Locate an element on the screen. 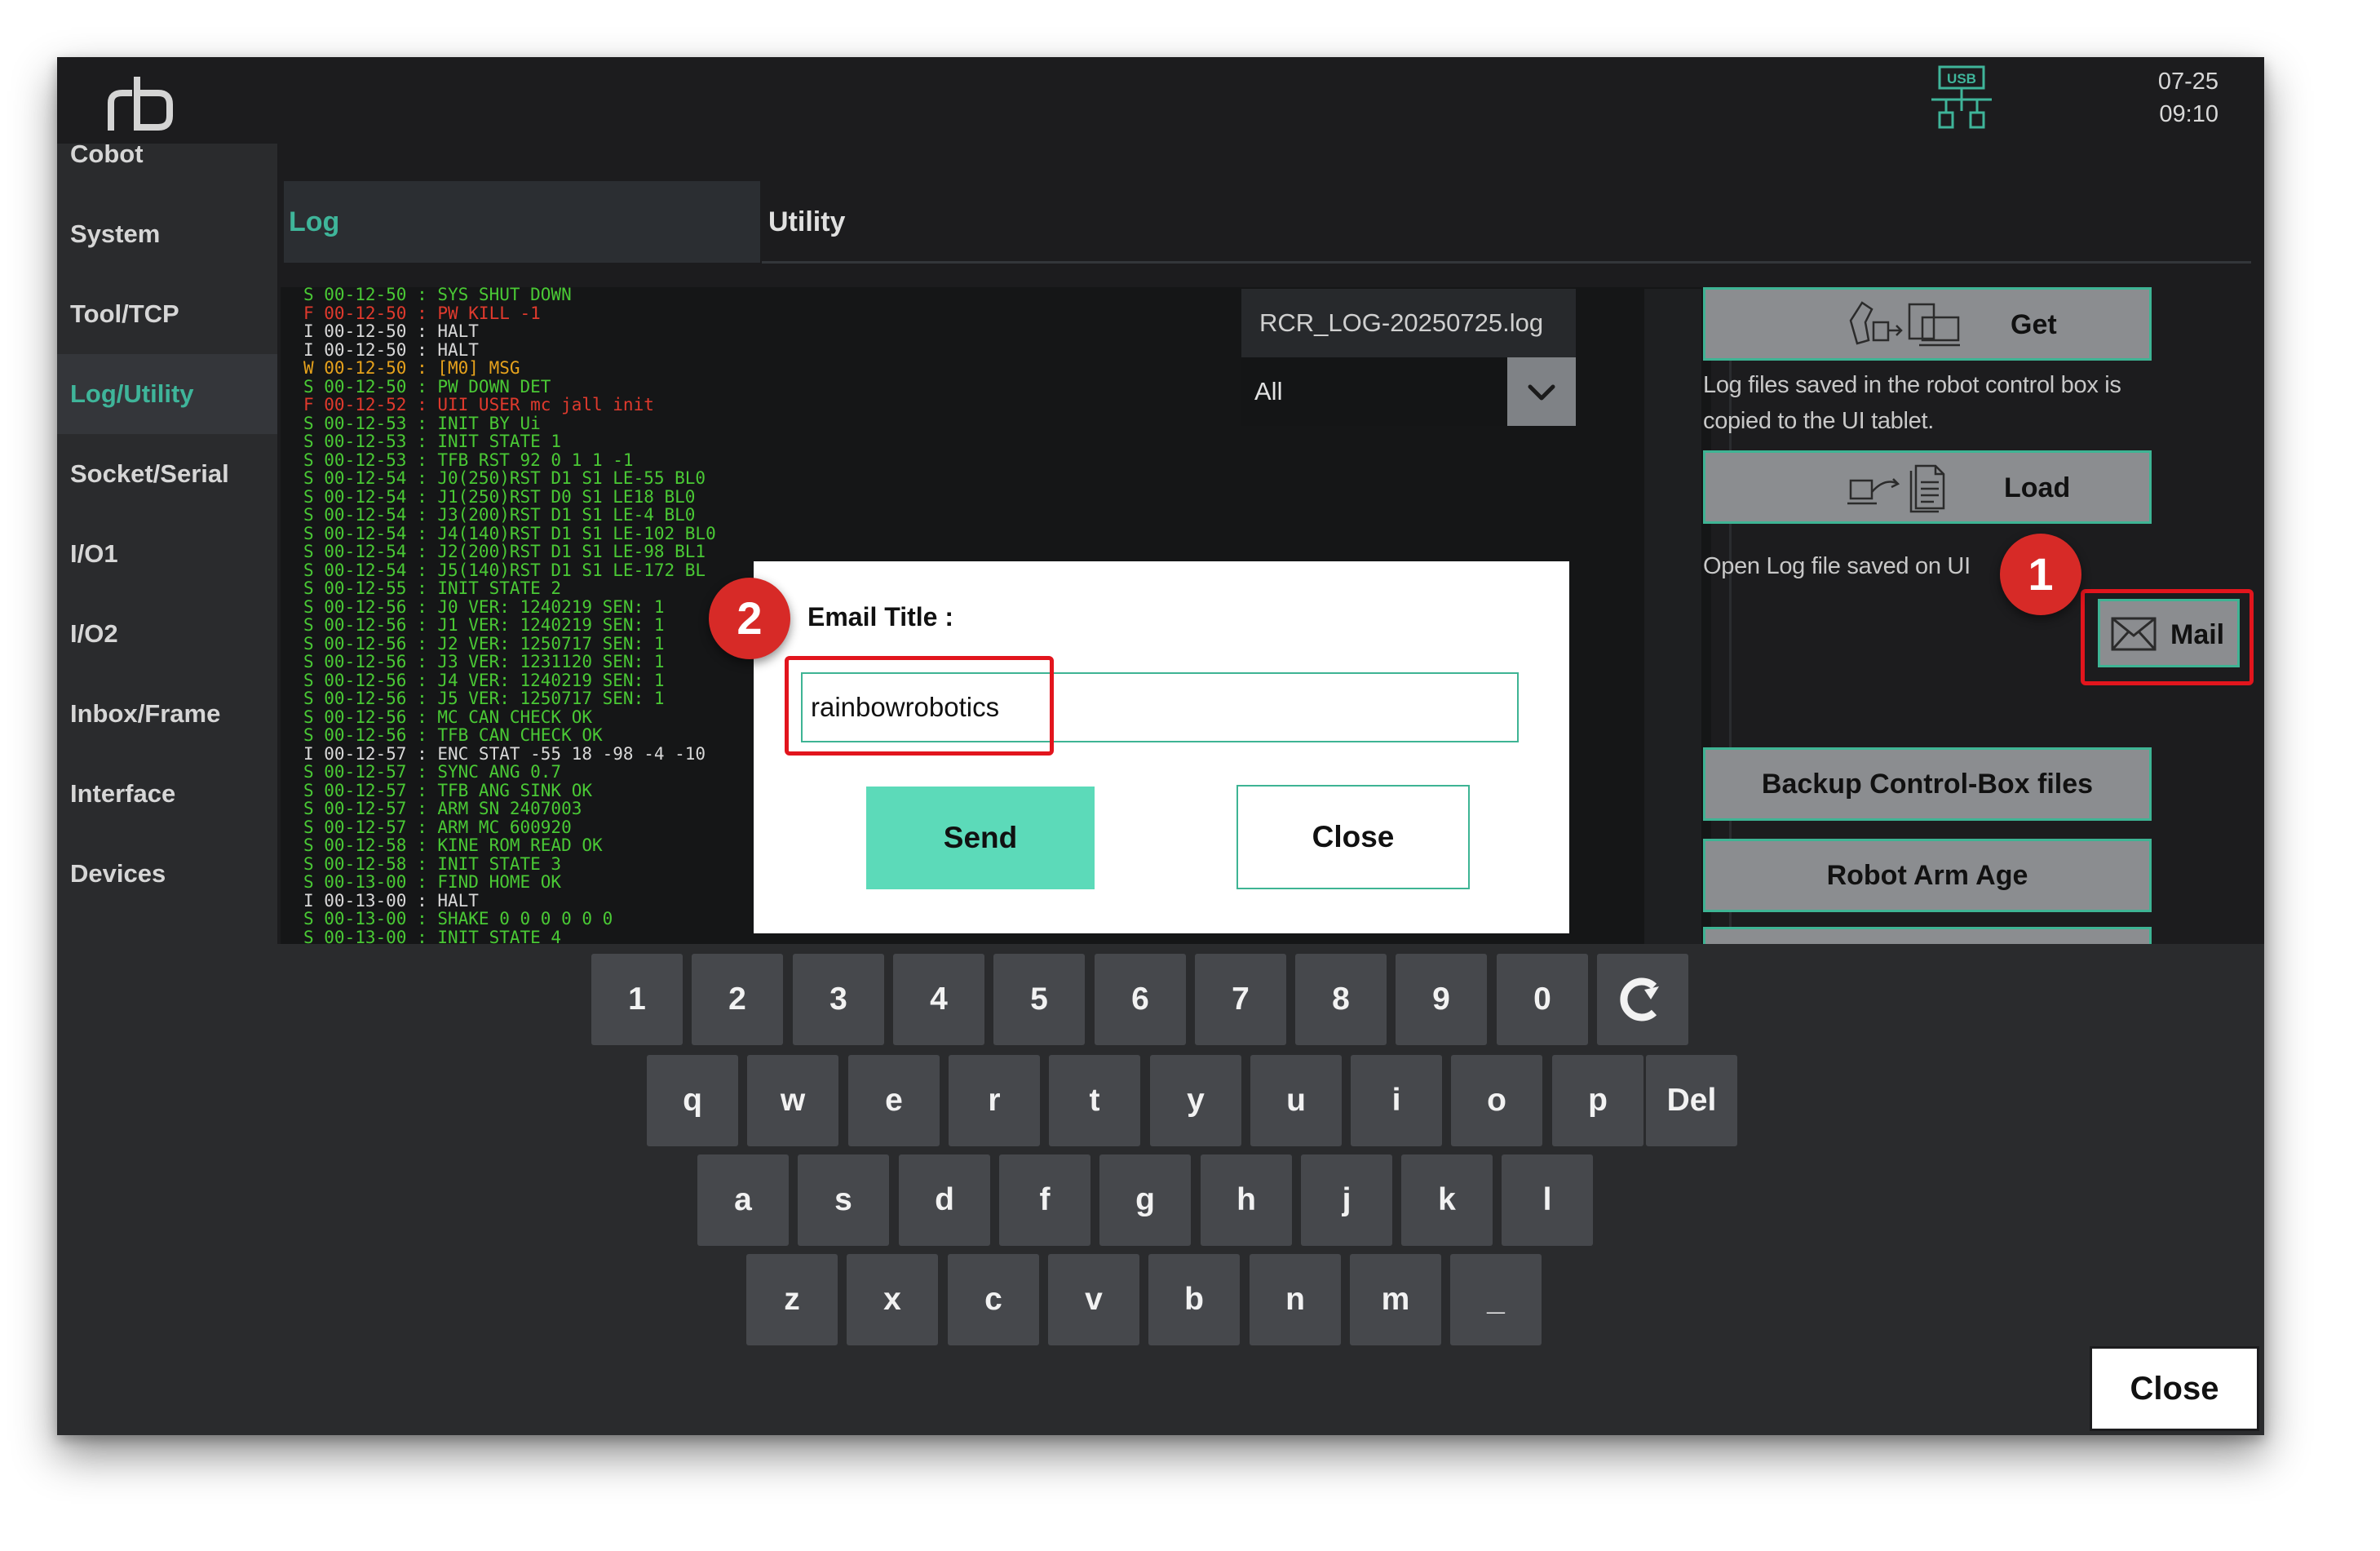 This screenshot has height=1551, width=2380. keyboard-close-button: Close is located at coordinates (2174, 1388).